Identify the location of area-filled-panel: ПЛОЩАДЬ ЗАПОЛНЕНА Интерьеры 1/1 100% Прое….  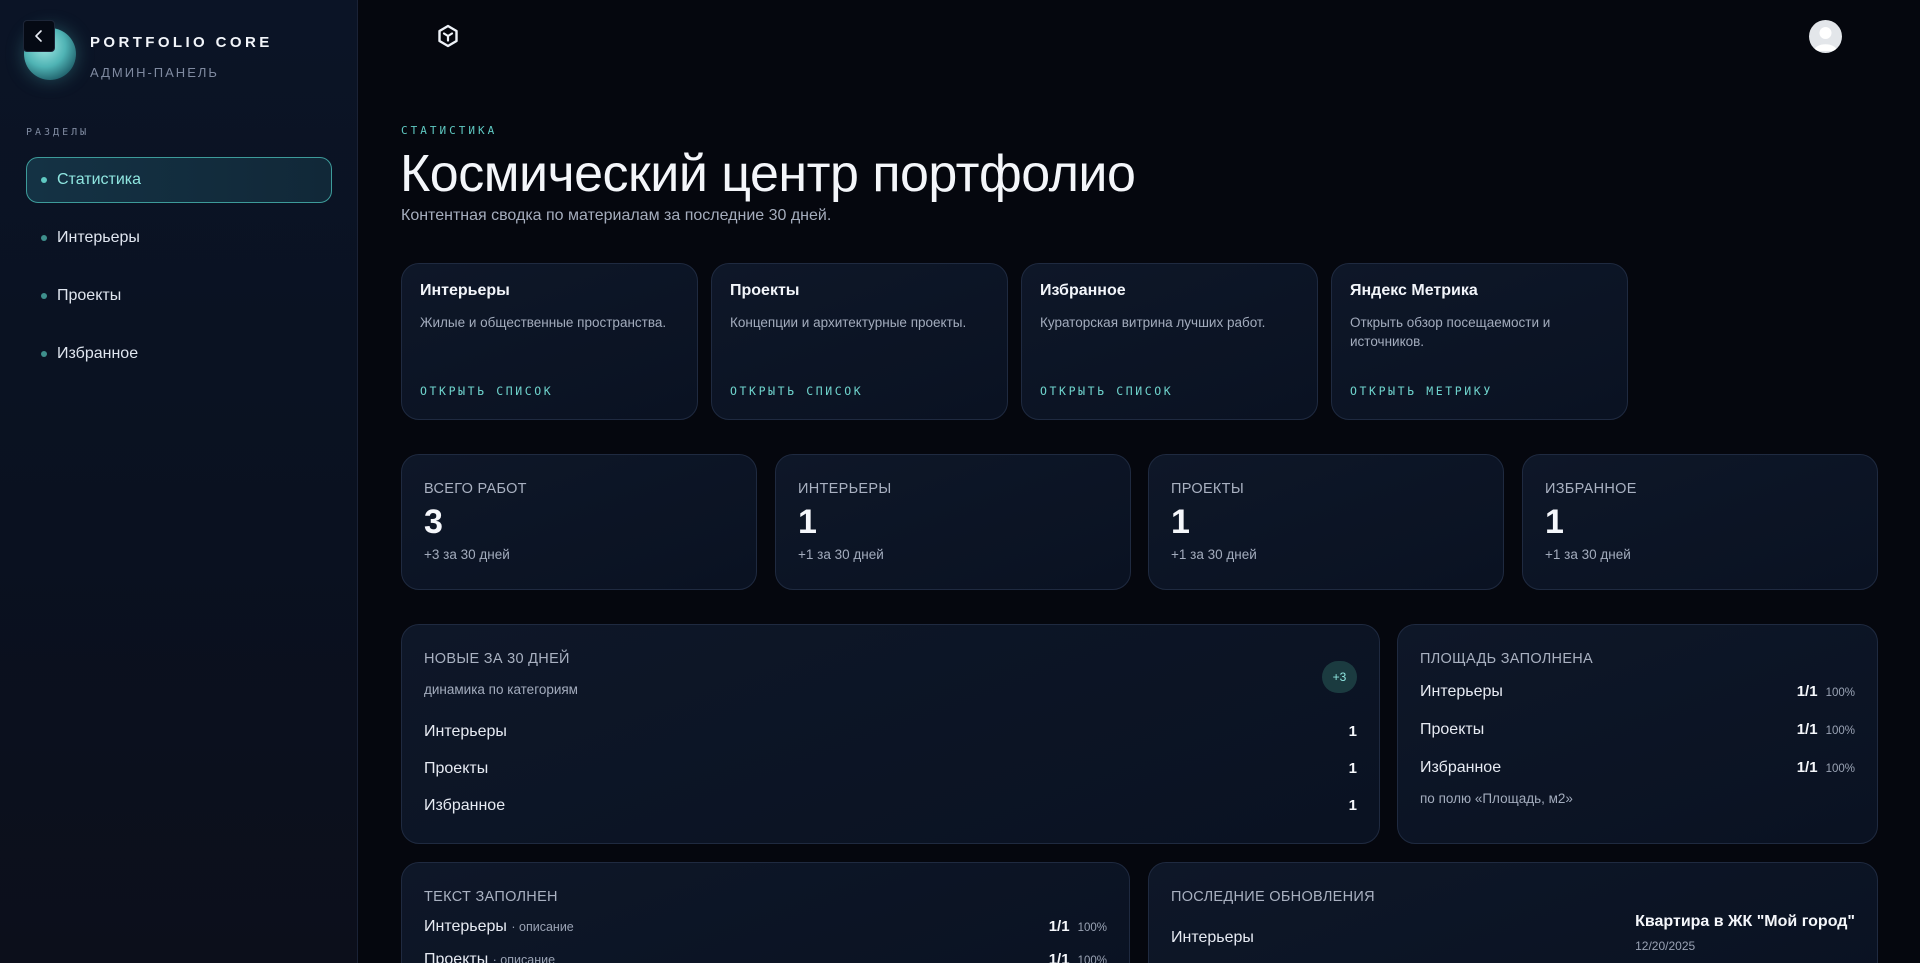
(1637, 734).